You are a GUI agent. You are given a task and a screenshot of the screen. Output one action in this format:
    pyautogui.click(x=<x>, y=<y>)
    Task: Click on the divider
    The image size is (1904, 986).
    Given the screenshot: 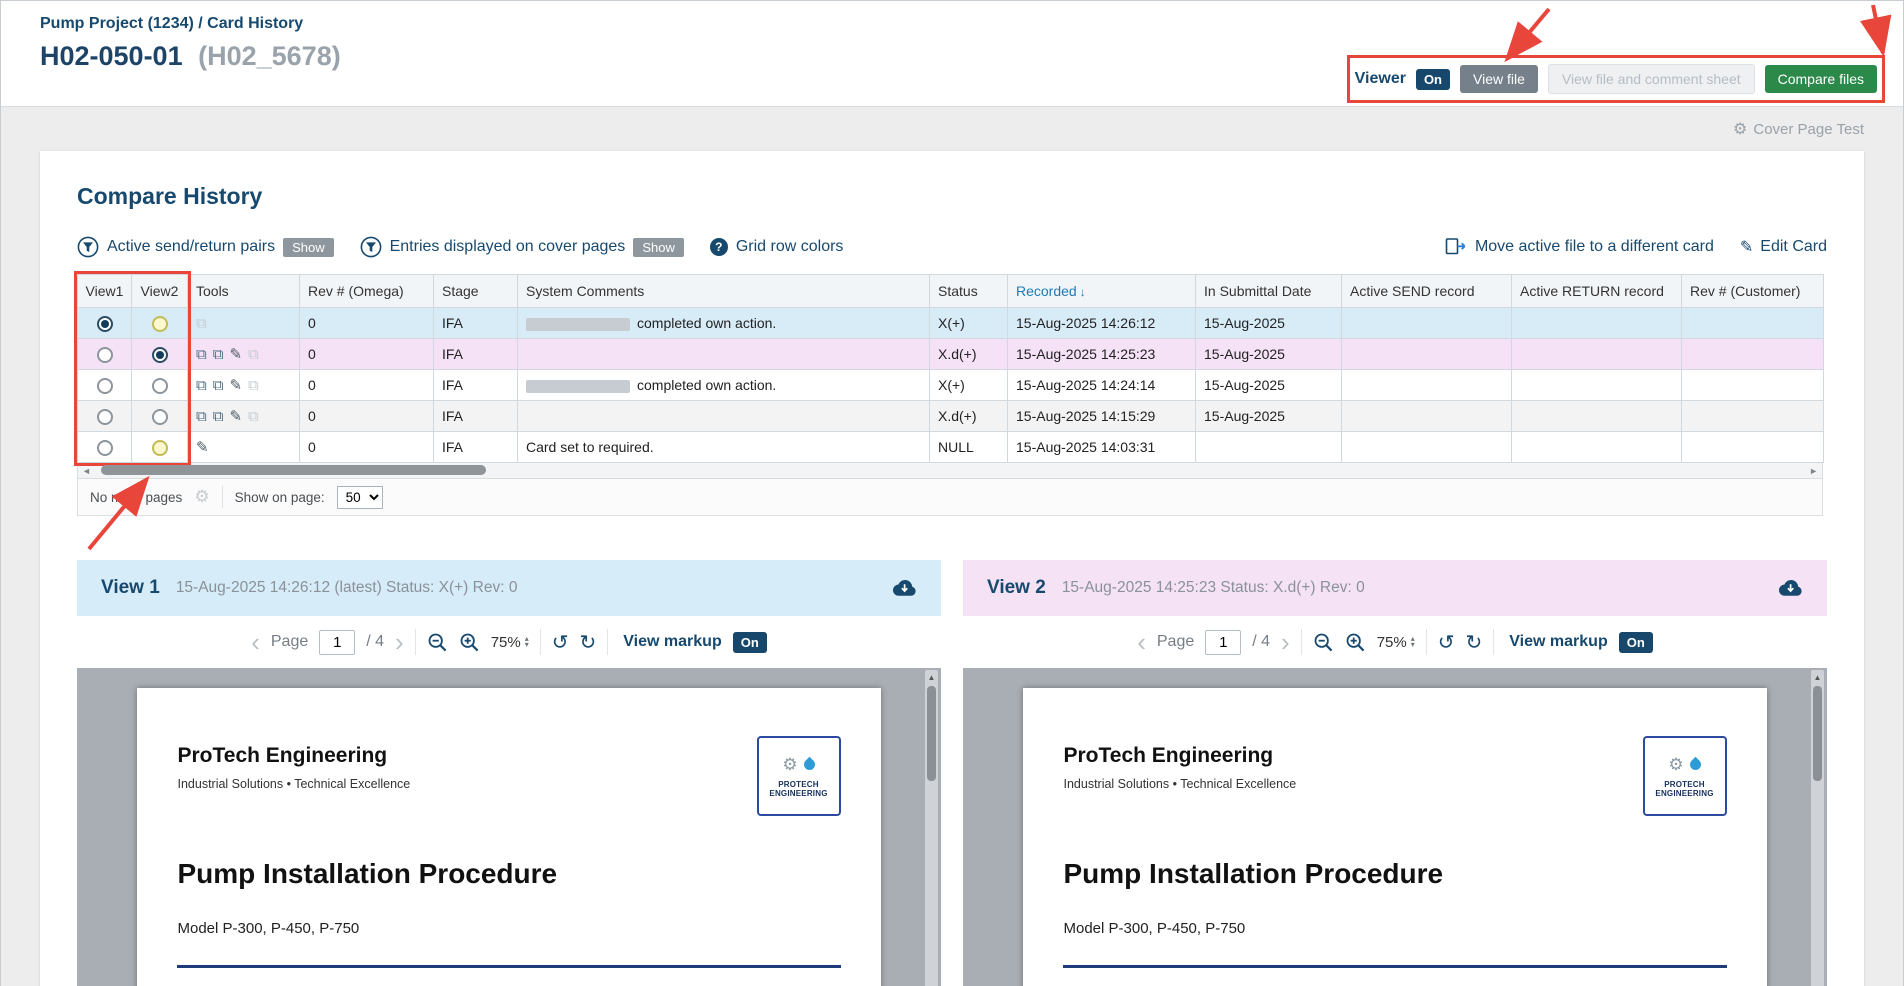 What is the action you would take?
    pyautogui.click(x=608, y=642)
    